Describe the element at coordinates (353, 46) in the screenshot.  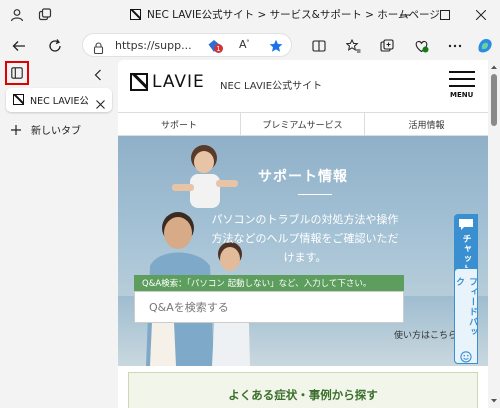
I see `favorites-icon` at that location.